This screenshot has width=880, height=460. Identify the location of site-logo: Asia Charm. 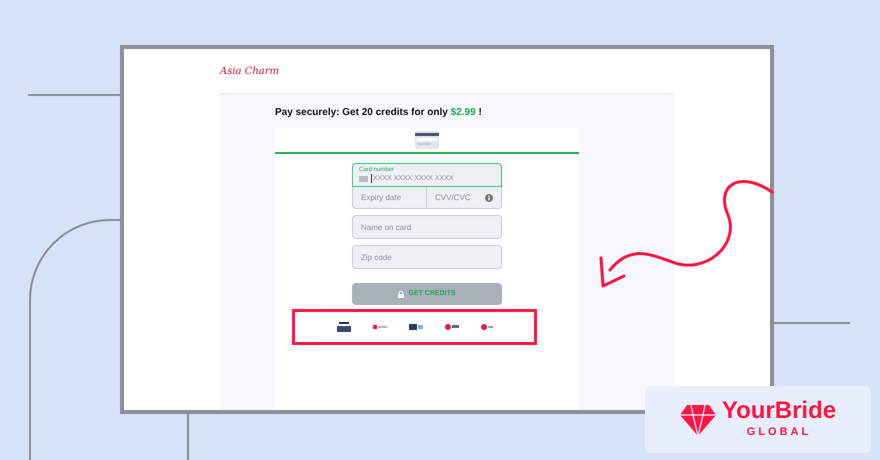
(250, 71).